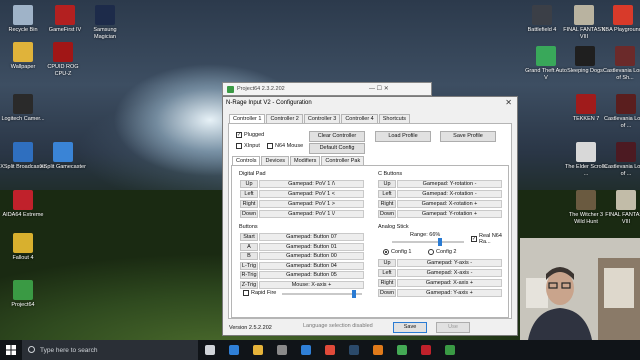  Describe the element at coordinates (311, 214) in the screenshot. I see `mapping-value: Gamepad: PoV 1 \/` at that location.